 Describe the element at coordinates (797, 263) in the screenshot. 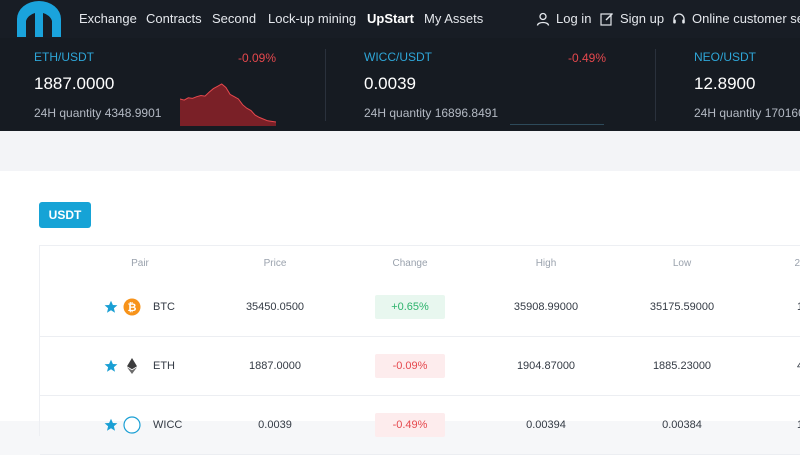

I see `col-volume: 24` at that location.